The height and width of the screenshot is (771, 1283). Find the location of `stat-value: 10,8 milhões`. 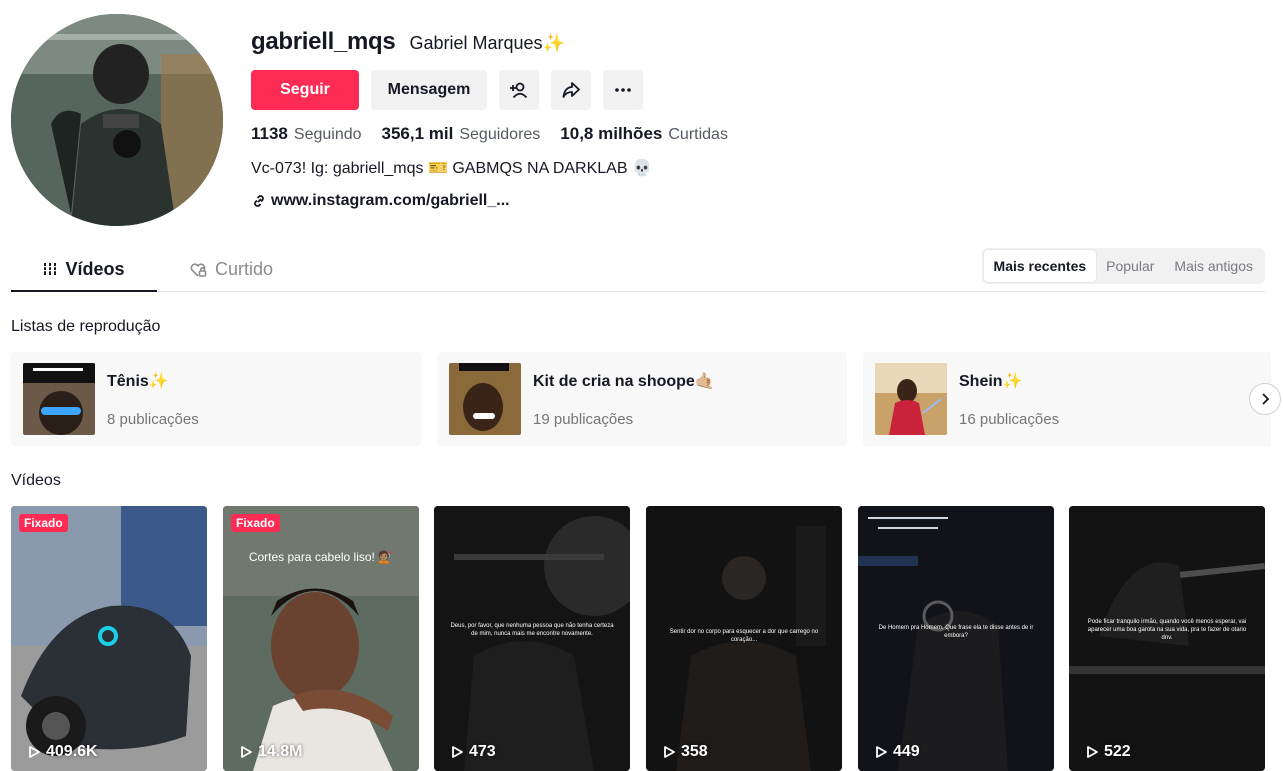

stat-value: 10,8 milhões is located at coordinates (611, 133).